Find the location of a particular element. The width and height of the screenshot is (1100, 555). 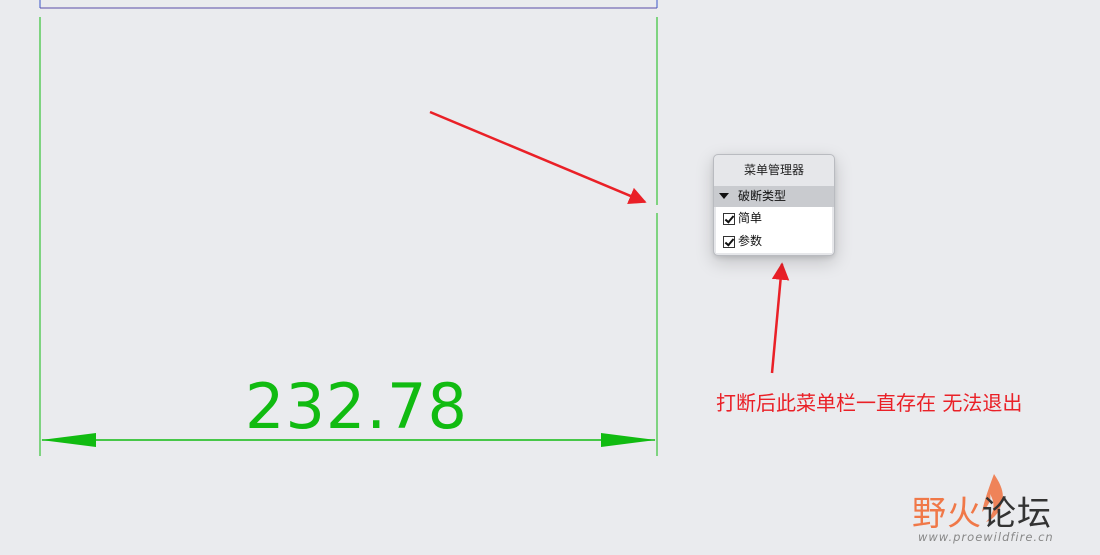

menu-item-simple: 简单 is located at coordinates (774, 218).